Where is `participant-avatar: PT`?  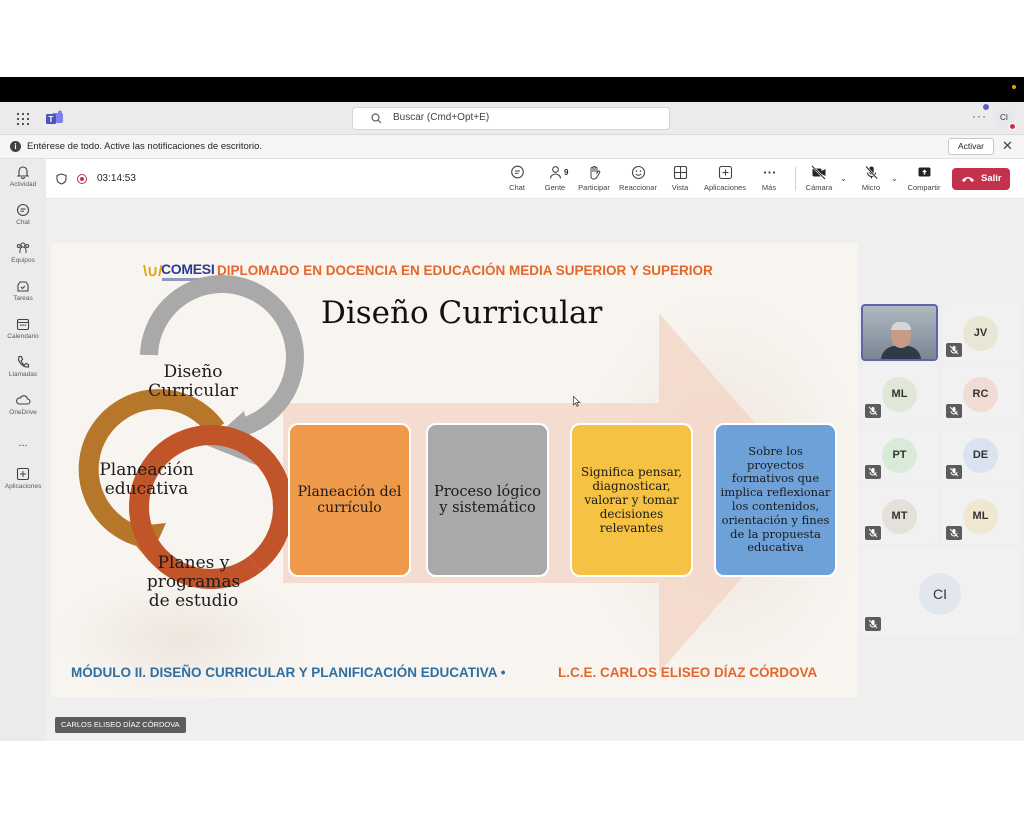
participant-avatar: PT is located at coordinates (899, 455).